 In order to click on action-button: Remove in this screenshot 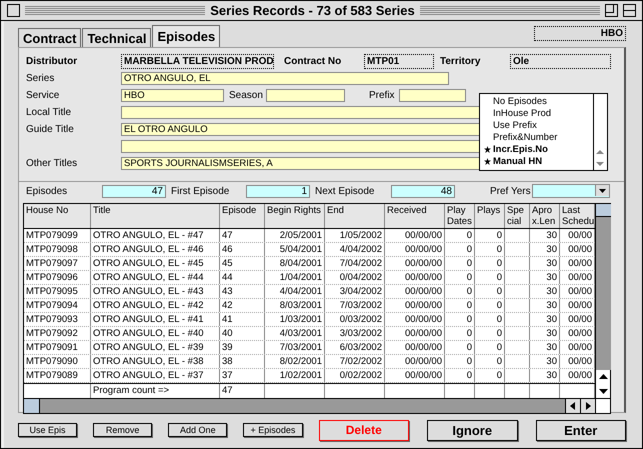, I will do `click(122, 430)`.